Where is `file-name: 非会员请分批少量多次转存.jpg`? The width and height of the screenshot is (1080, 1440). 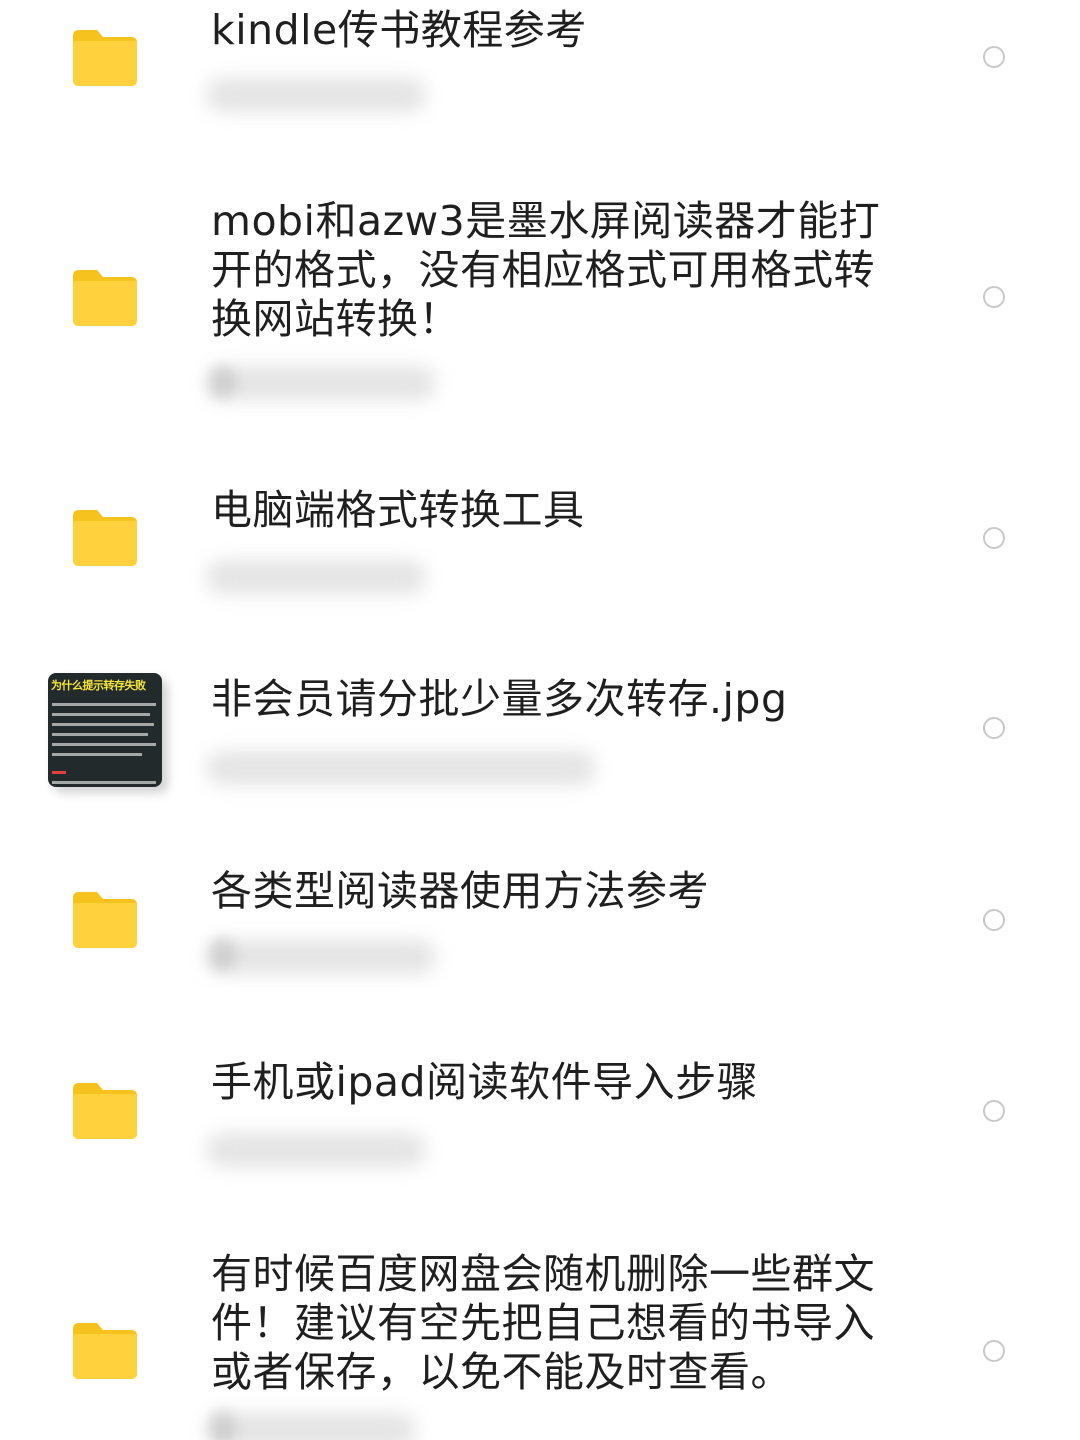 file-name: 非会员请分批少量多次转存.jpg is located at coordinates (499, 699).